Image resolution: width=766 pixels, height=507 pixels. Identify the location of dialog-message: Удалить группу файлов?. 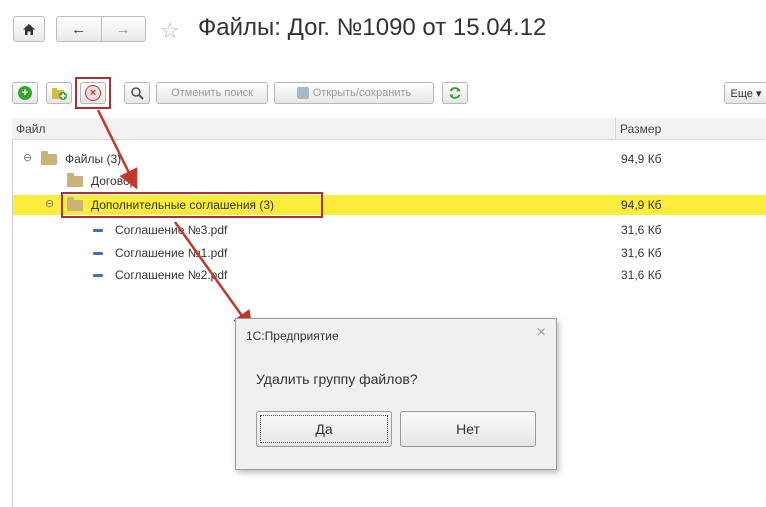
(337, 379).